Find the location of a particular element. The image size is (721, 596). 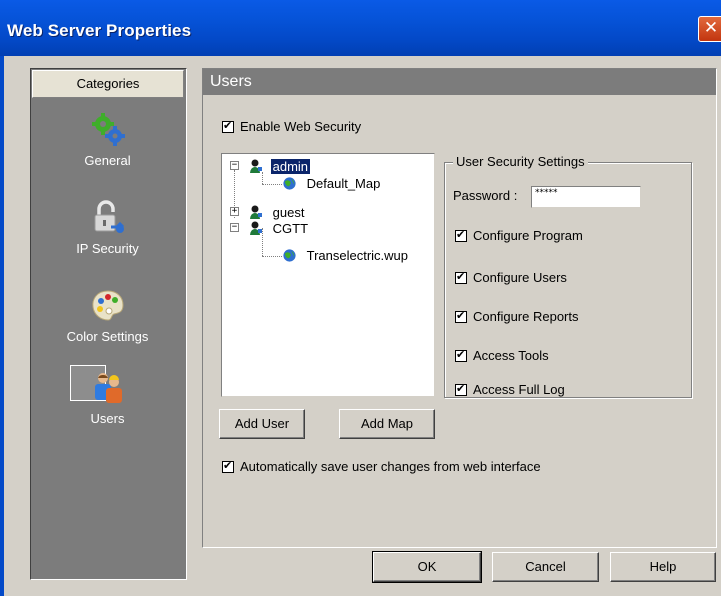

category-general: General is located at coordinates (107, 139).